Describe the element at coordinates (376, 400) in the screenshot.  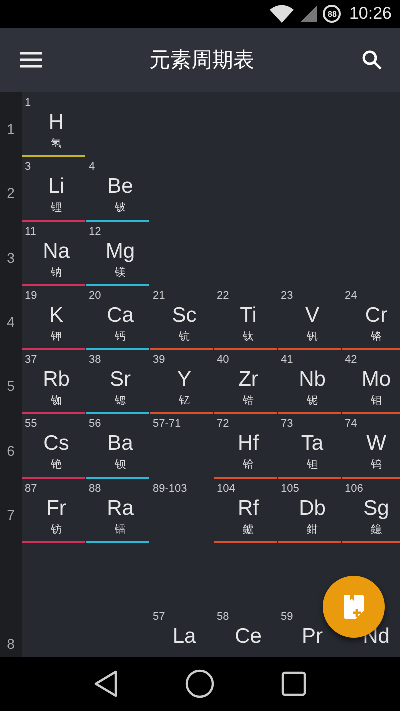
I see `element-name: 钼` at that location.